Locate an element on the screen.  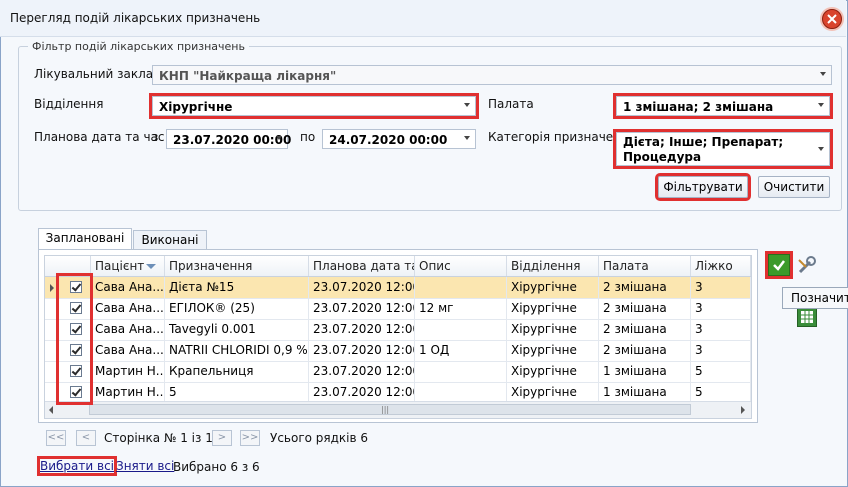
wrench-icon is located at coordinates (807, 265).